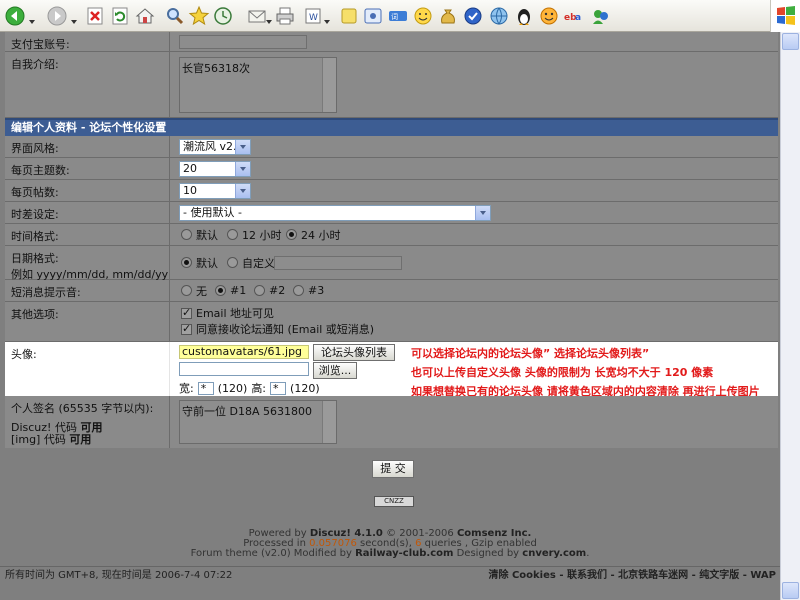  What do you see at coordinates (554, 553) in the screenshot?
I see `design-site-link: cnvery.com` at bounding box center [554, 553].